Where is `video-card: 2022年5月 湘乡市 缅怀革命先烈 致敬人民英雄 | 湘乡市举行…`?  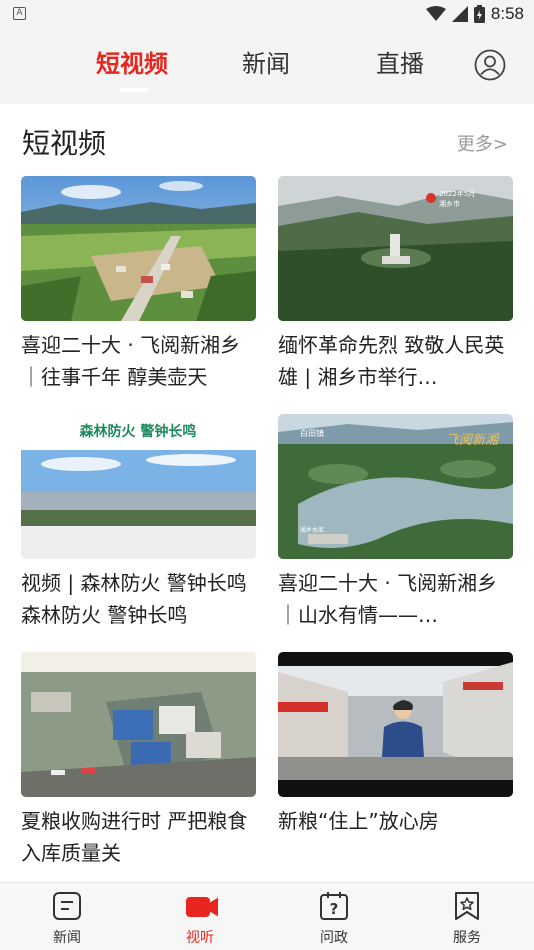
video-card: 2022年5月 湘乡市 缅怀革命先烈 致敬人民英雄 | 湘乡市举行… is located at coordinates (395, 284).